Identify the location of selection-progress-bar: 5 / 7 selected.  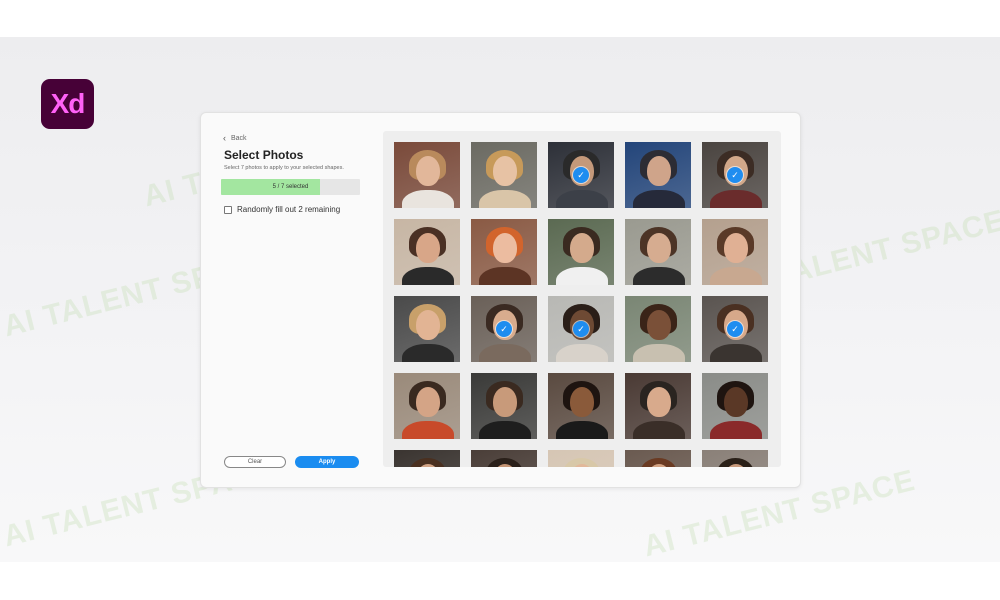
(290, 187).